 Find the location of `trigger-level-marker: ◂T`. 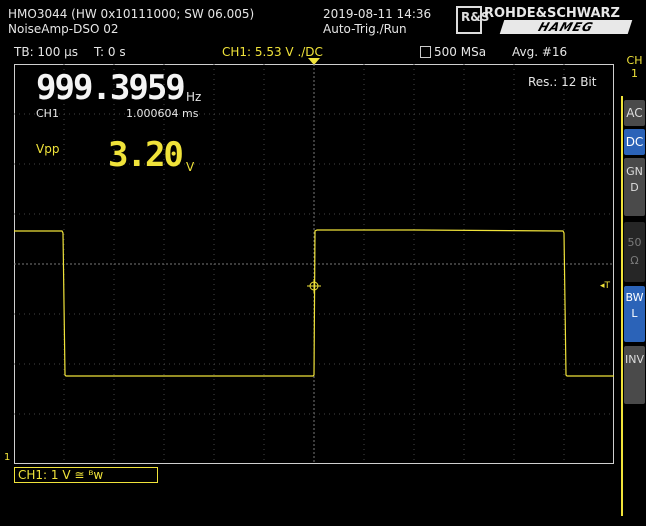

trigger-level-marker: ◂T is located at coordinates (605, 286).